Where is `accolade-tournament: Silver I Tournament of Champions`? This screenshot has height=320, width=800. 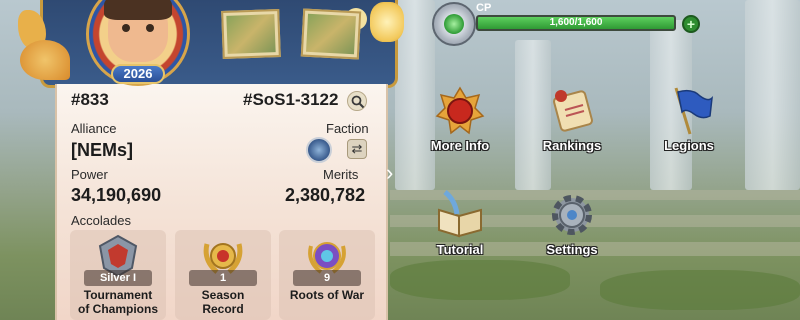
accolade-tournament: Silver I Tournament of Champions is located at coordinates (118, 275).